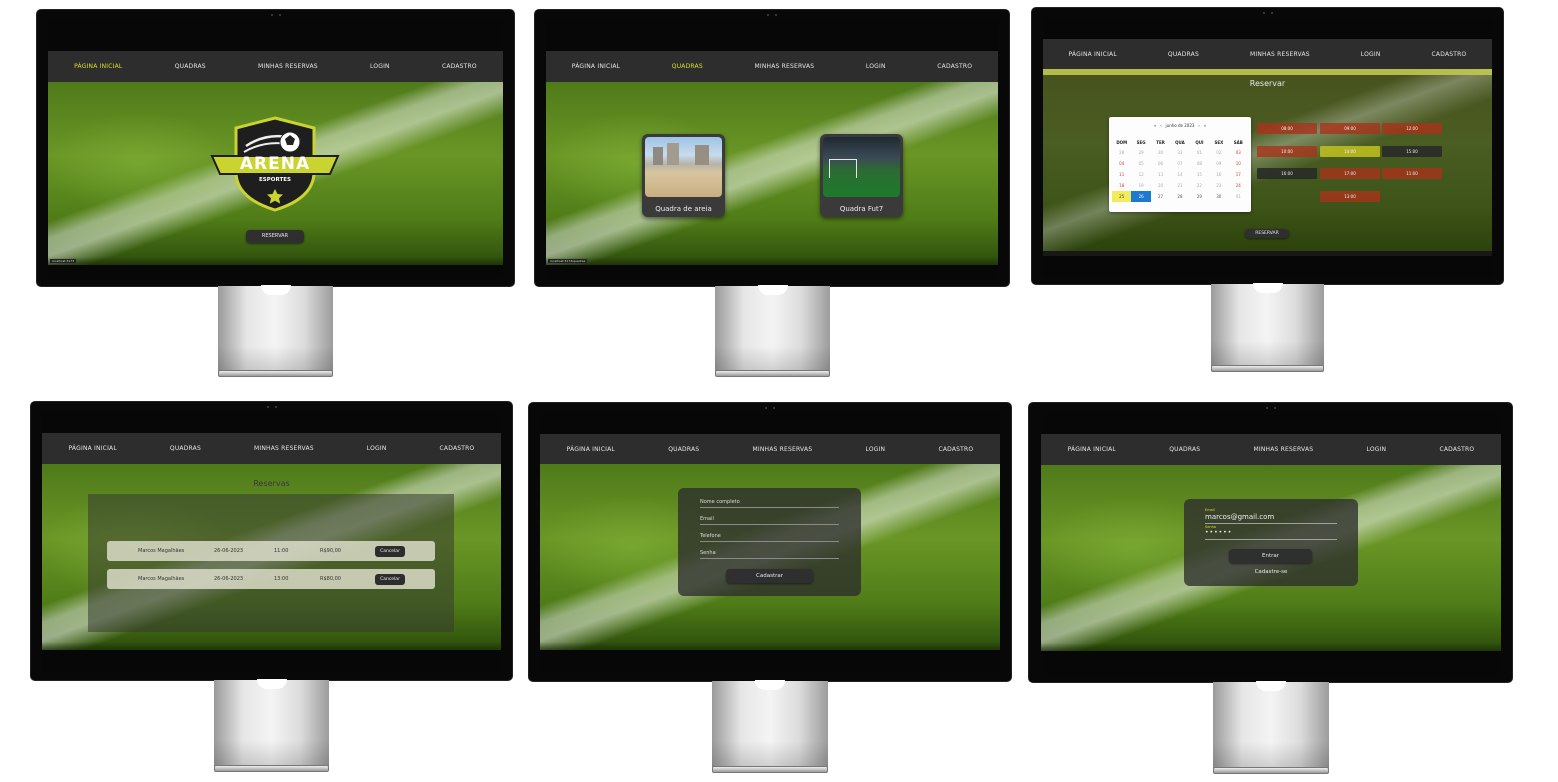 Image resolution: width=1558 pixels, height=782 pixels. I want to click on court-card-sand: Quadra de areia, so click(683, 175).